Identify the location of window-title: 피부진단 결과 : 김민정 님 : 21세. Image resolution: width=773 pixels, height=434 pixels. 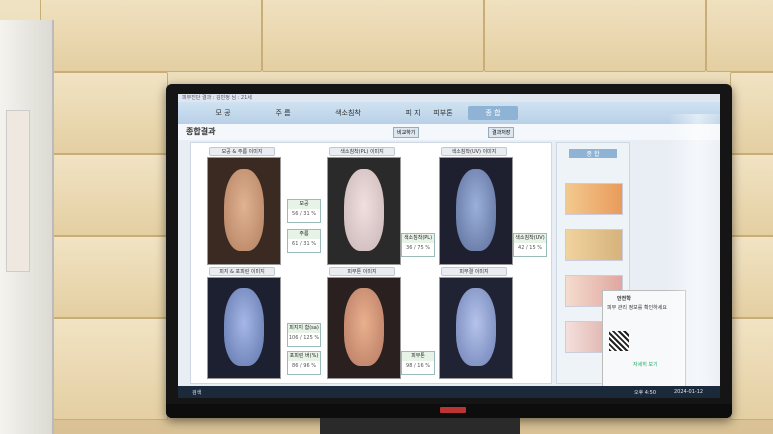
(449, 98).